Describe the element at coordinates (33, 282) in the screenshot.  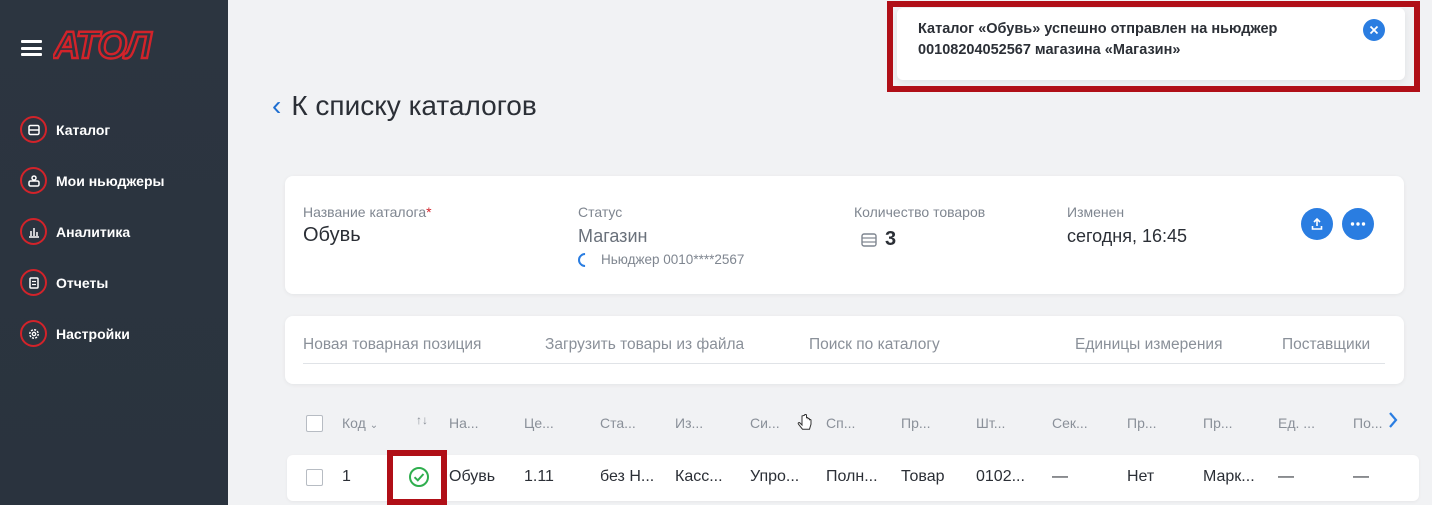
I see `reports-icon` at that location.